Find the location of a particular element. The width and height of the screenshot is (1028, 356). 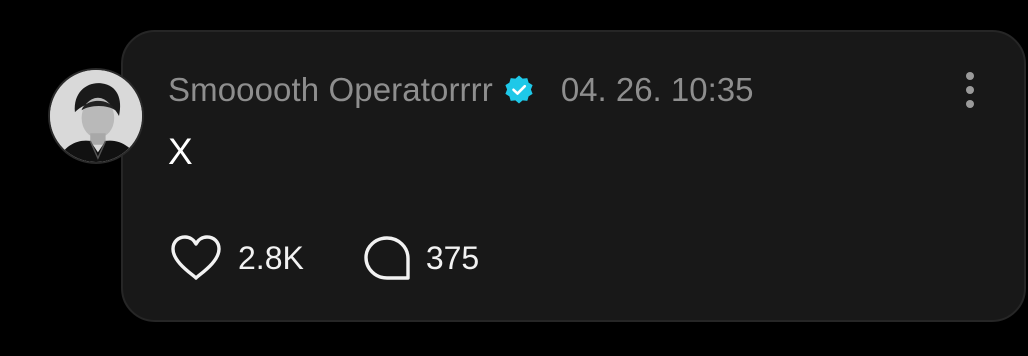

avatar is located at coordinates (96, 116).